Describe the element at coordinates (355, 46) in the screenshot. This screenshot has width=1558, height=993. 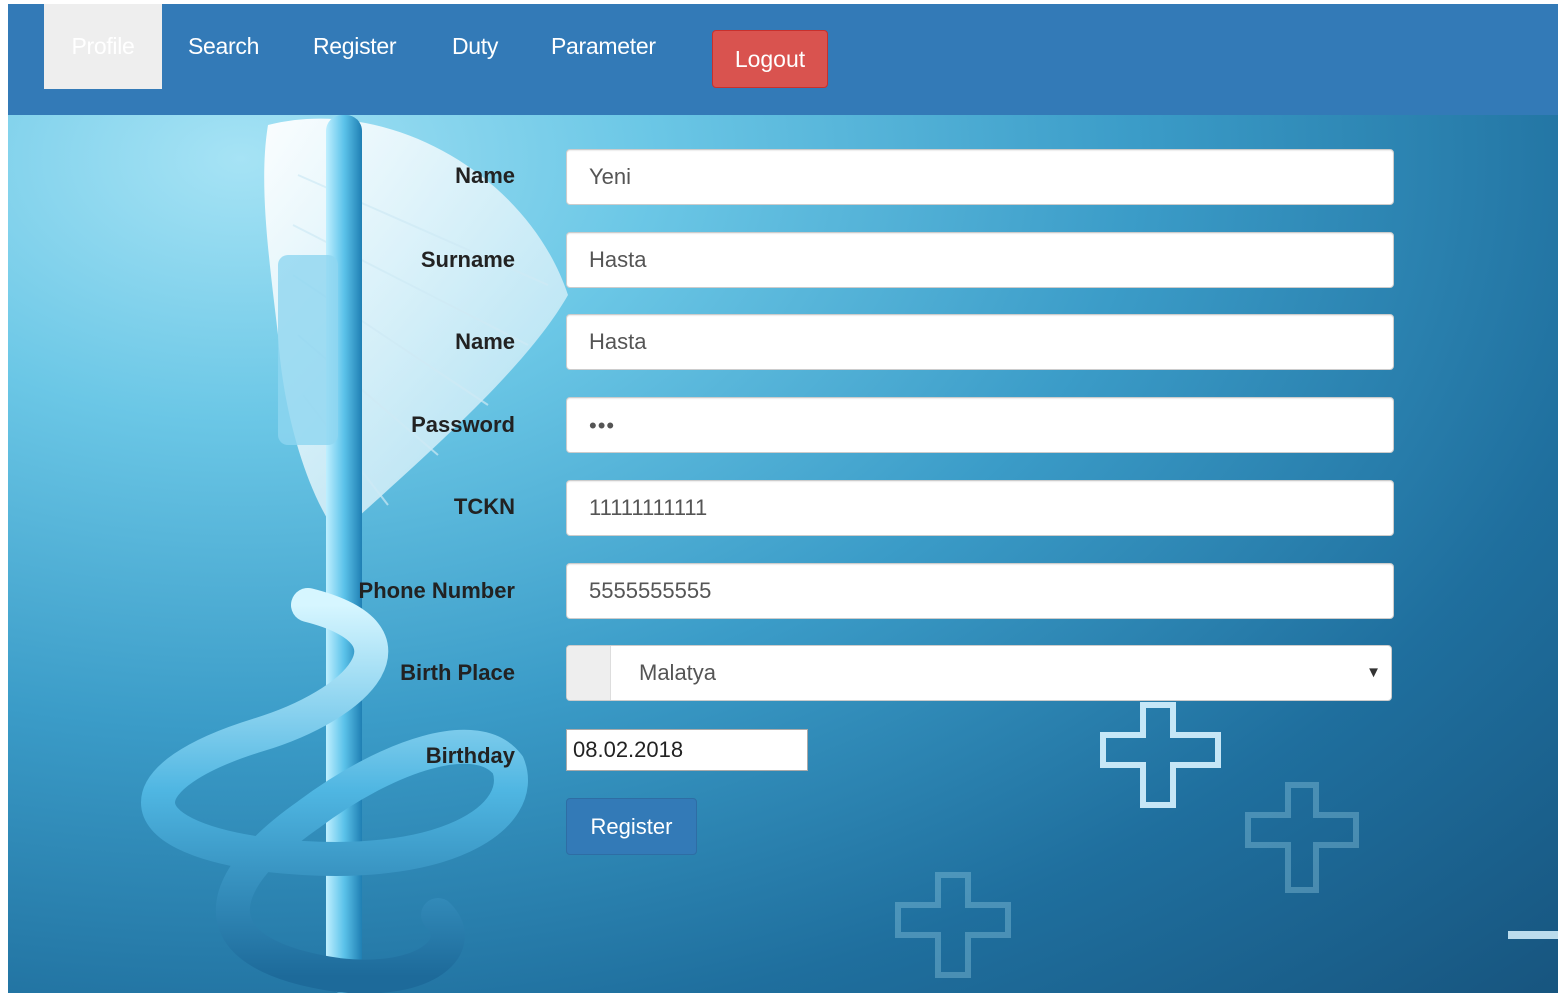
I see `nav-item-register: Register` at that location.